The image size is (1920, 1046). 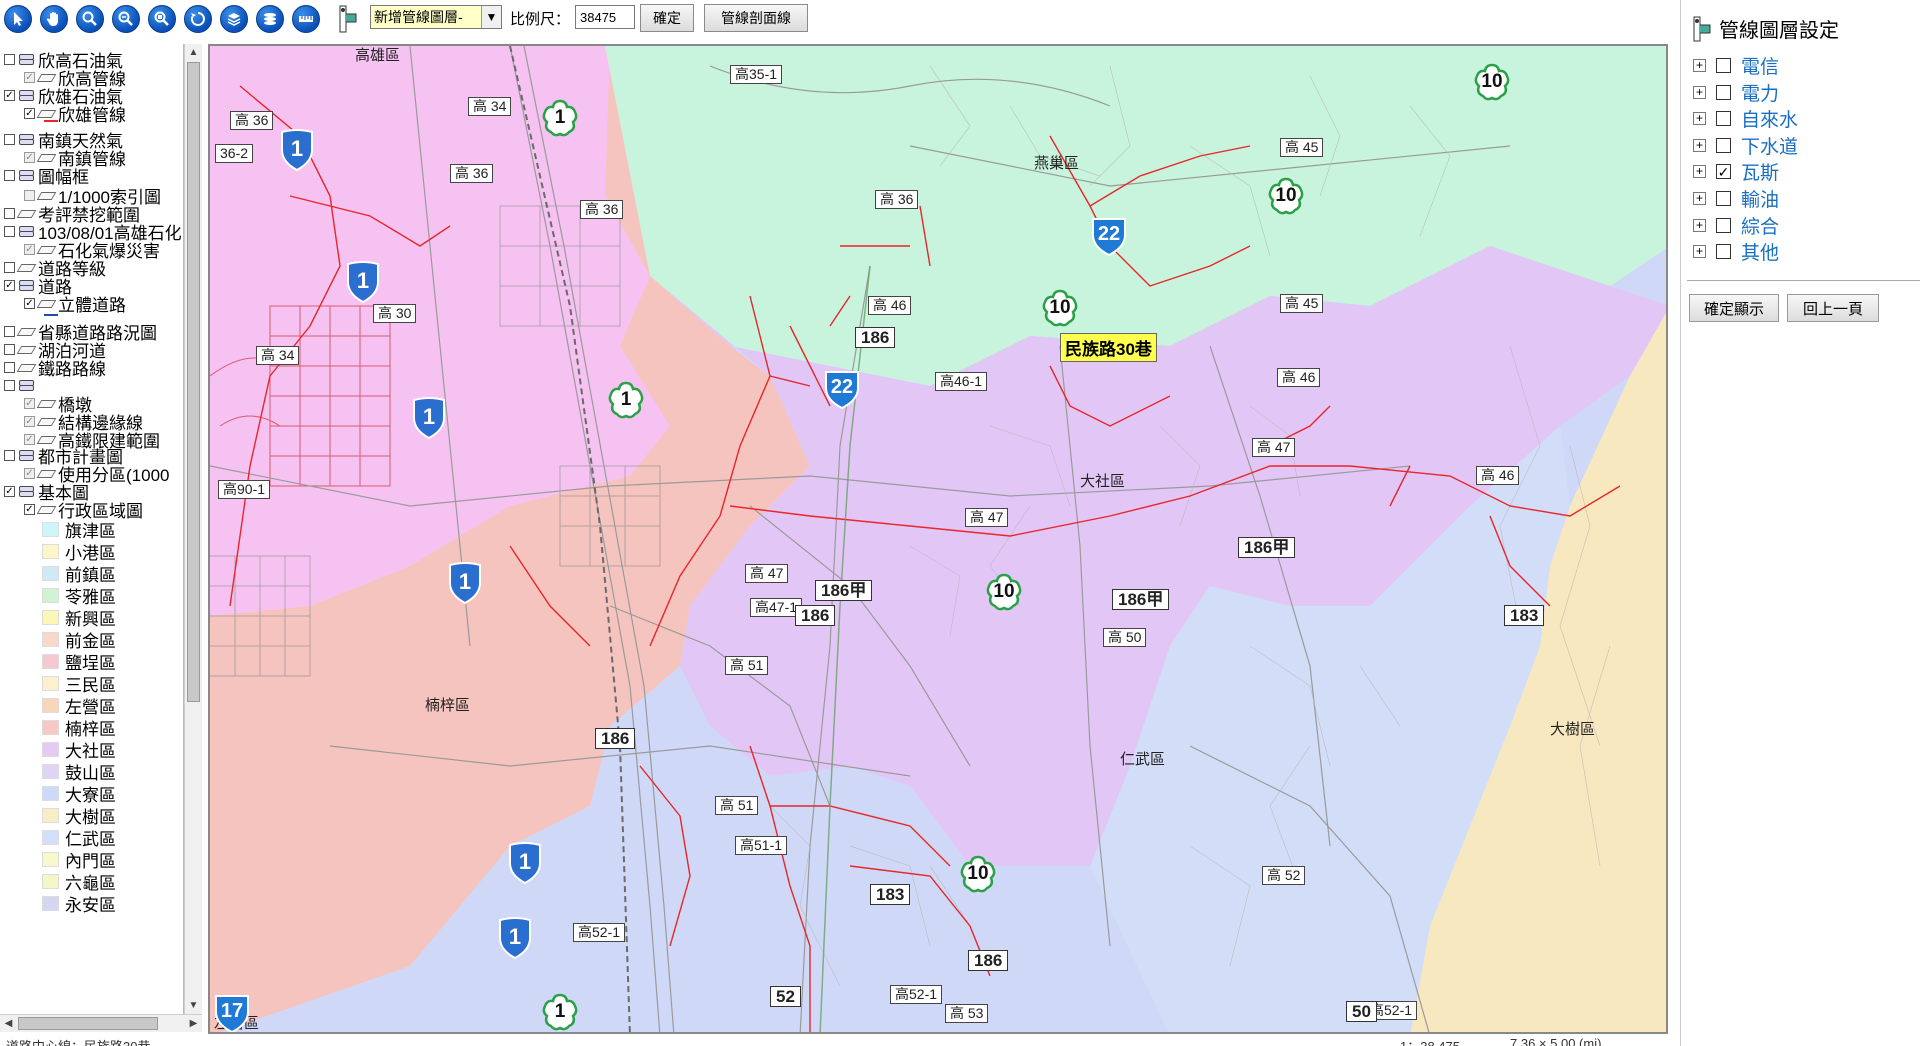 I want to click on layer-line-icon, so click(x=26, y=331).